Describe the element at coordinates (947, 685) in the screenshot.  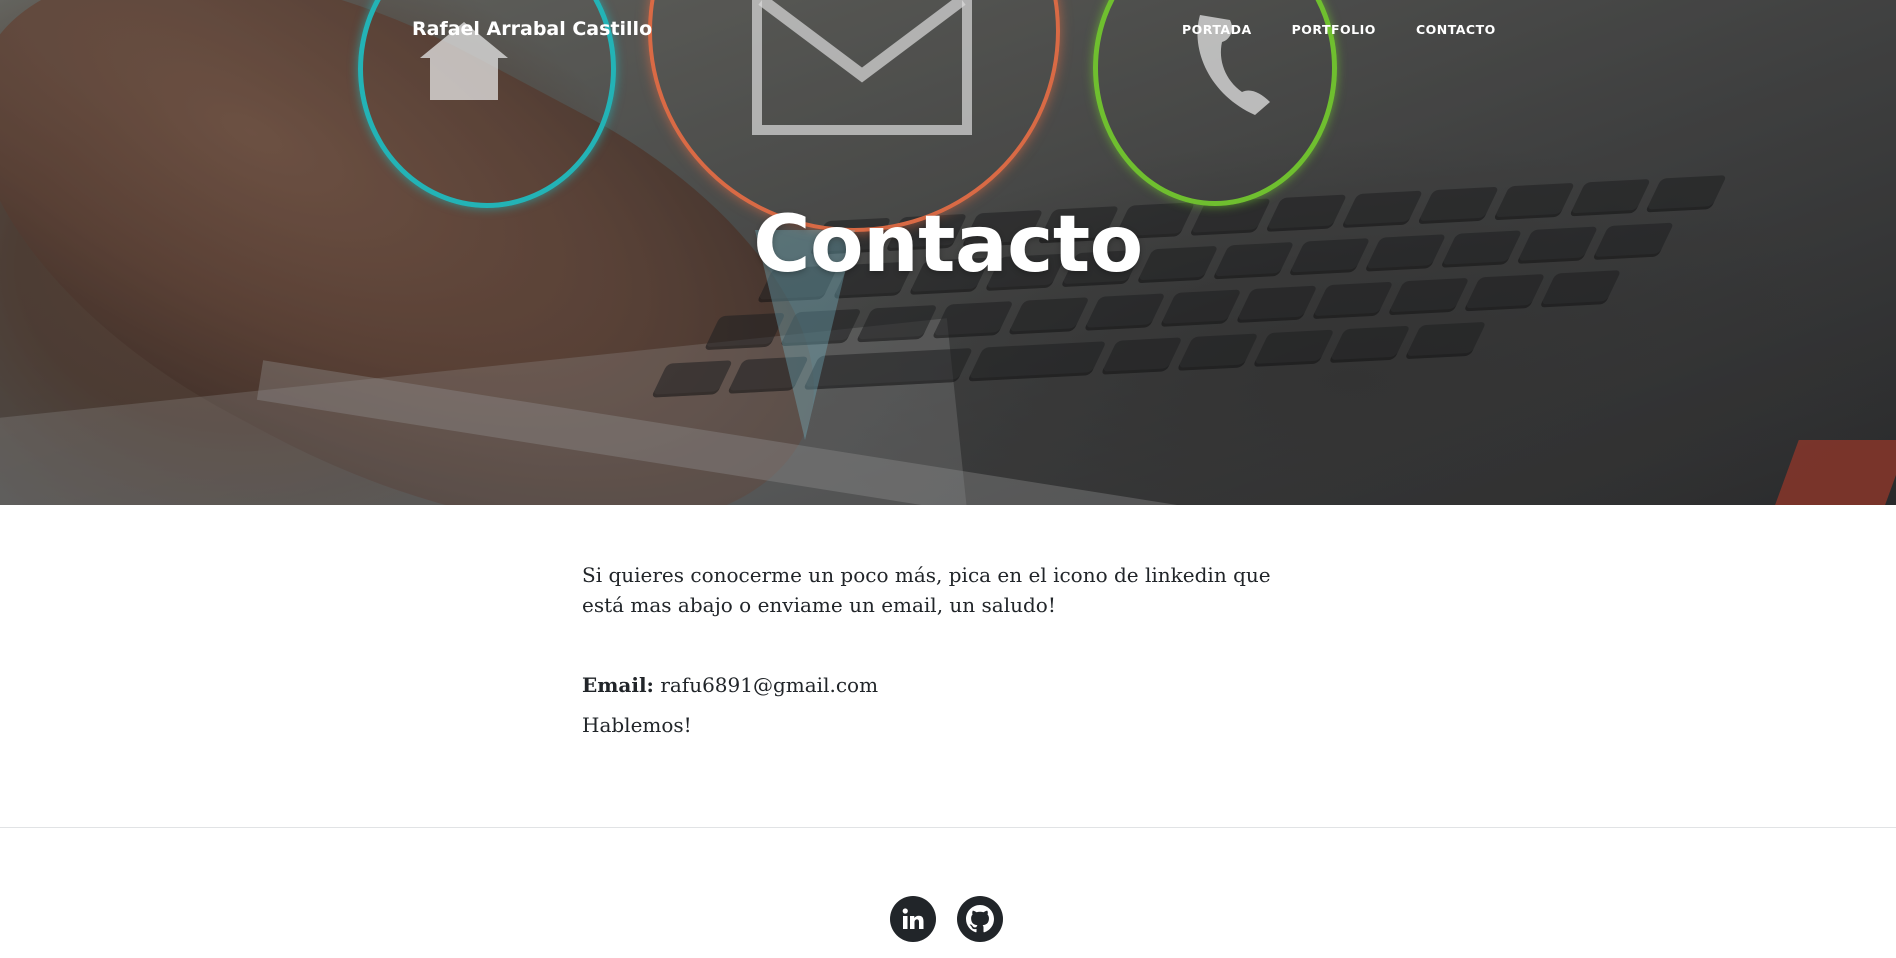
I see `email-line: Email: rafu6891@gmail.com` at that location.